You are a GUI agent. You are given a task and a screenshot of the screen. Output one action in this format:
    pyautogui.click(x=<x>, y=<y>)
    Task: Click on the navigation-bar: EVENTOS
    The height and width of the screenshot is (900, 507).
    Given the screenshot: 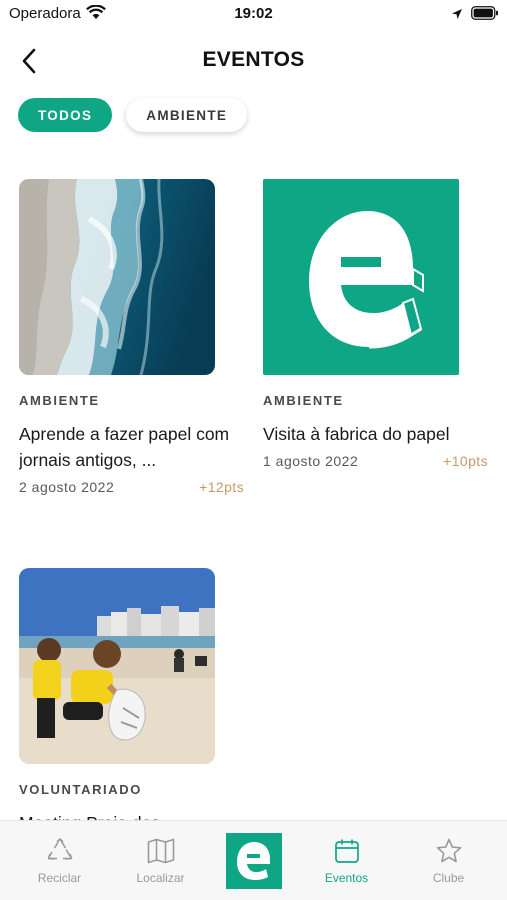 What is the action you would take?
    pyautogui.click(x=253, y=61)
    